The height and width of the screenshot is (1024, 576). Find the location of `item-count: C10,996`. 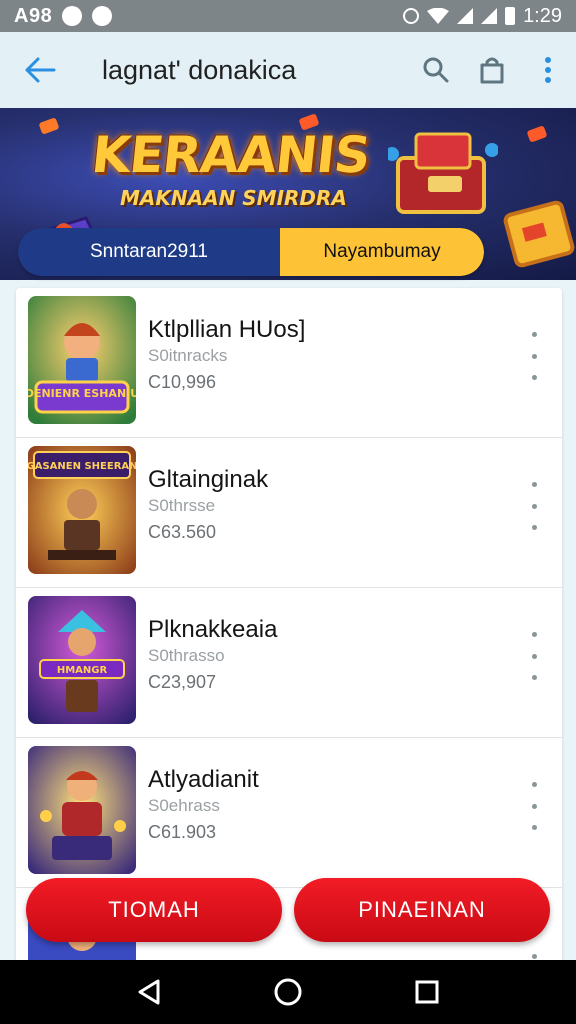

item-count: C10,996 is located at coordinates (182, 382).